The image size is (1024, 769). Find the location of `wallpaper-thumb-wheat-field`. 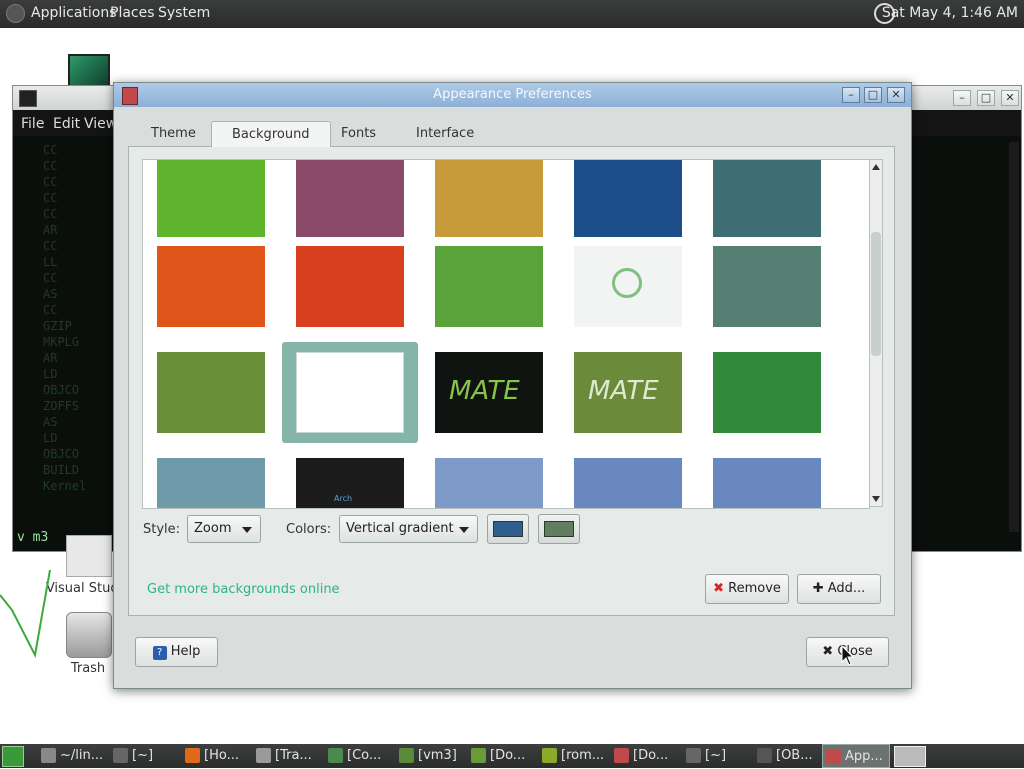

wallpaper-thumb-wheat-field is located at coordinates (489, 198).